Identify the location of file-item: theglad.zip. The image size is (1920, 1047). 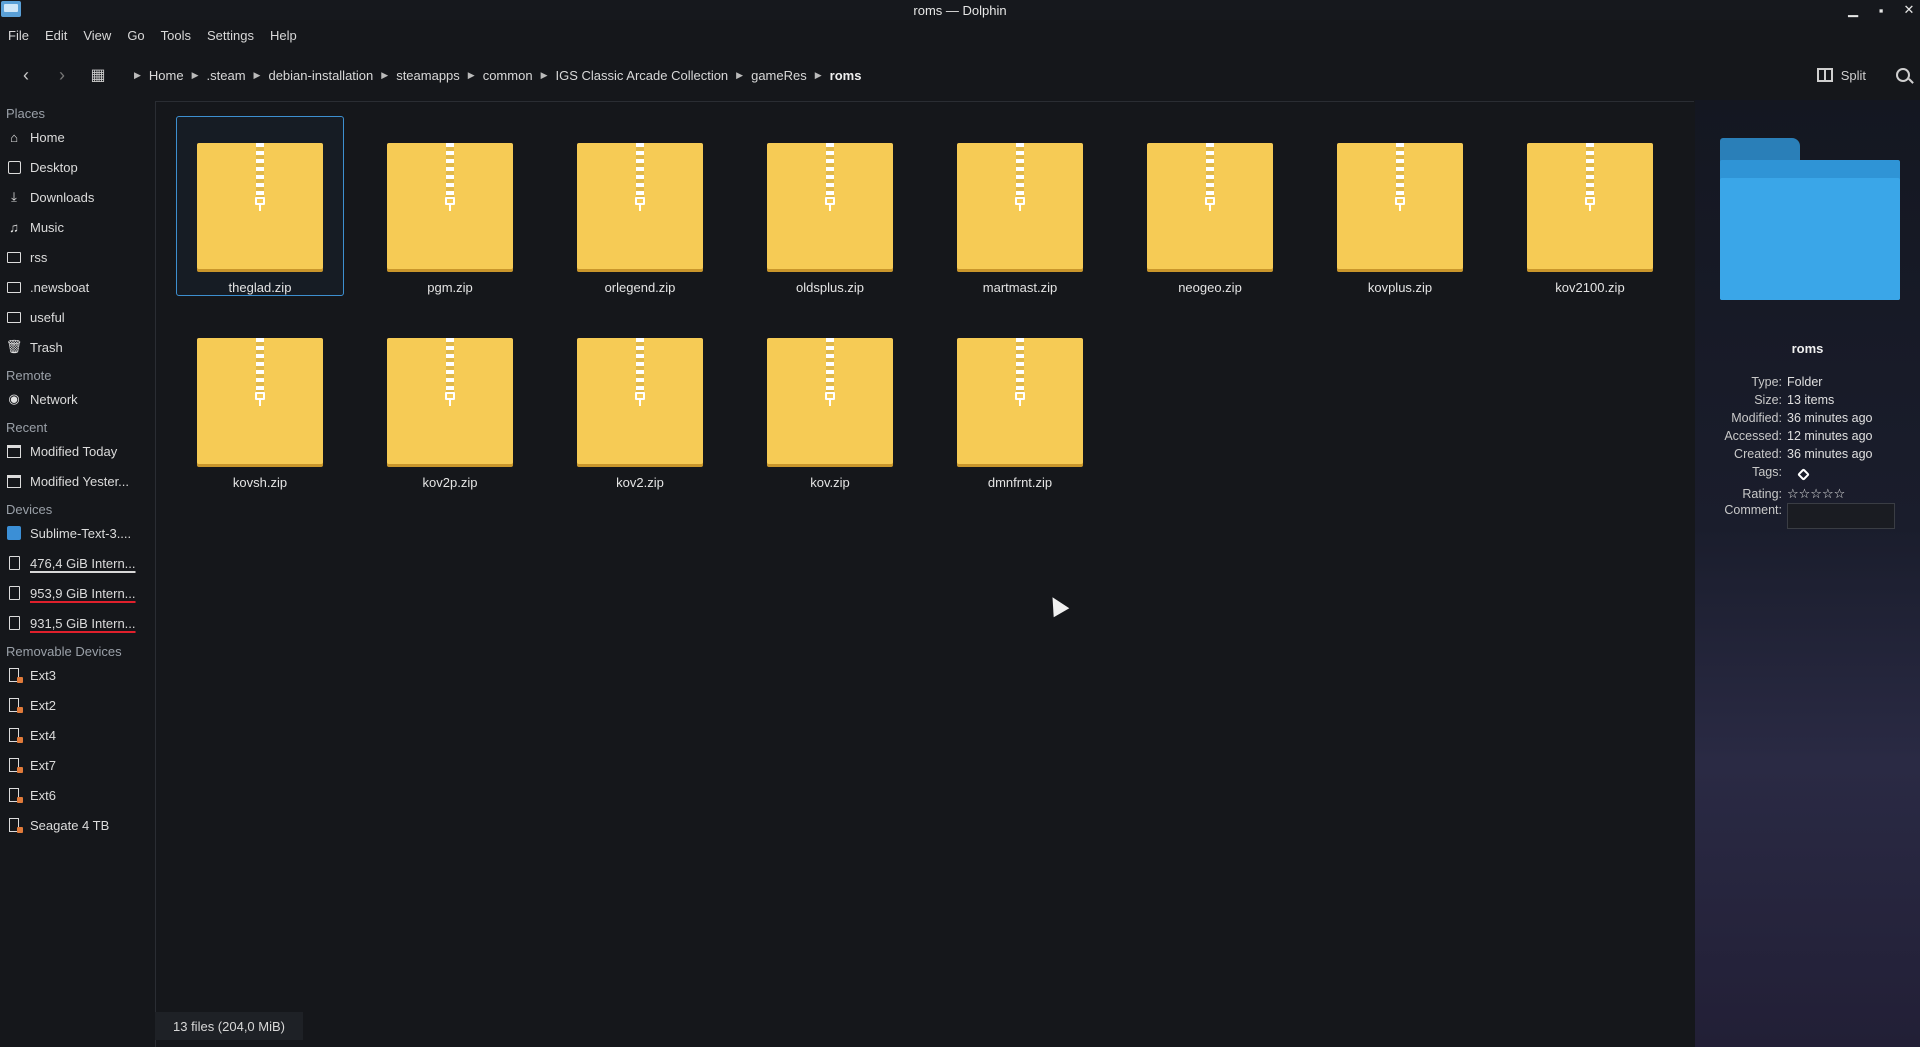
(260, 206).